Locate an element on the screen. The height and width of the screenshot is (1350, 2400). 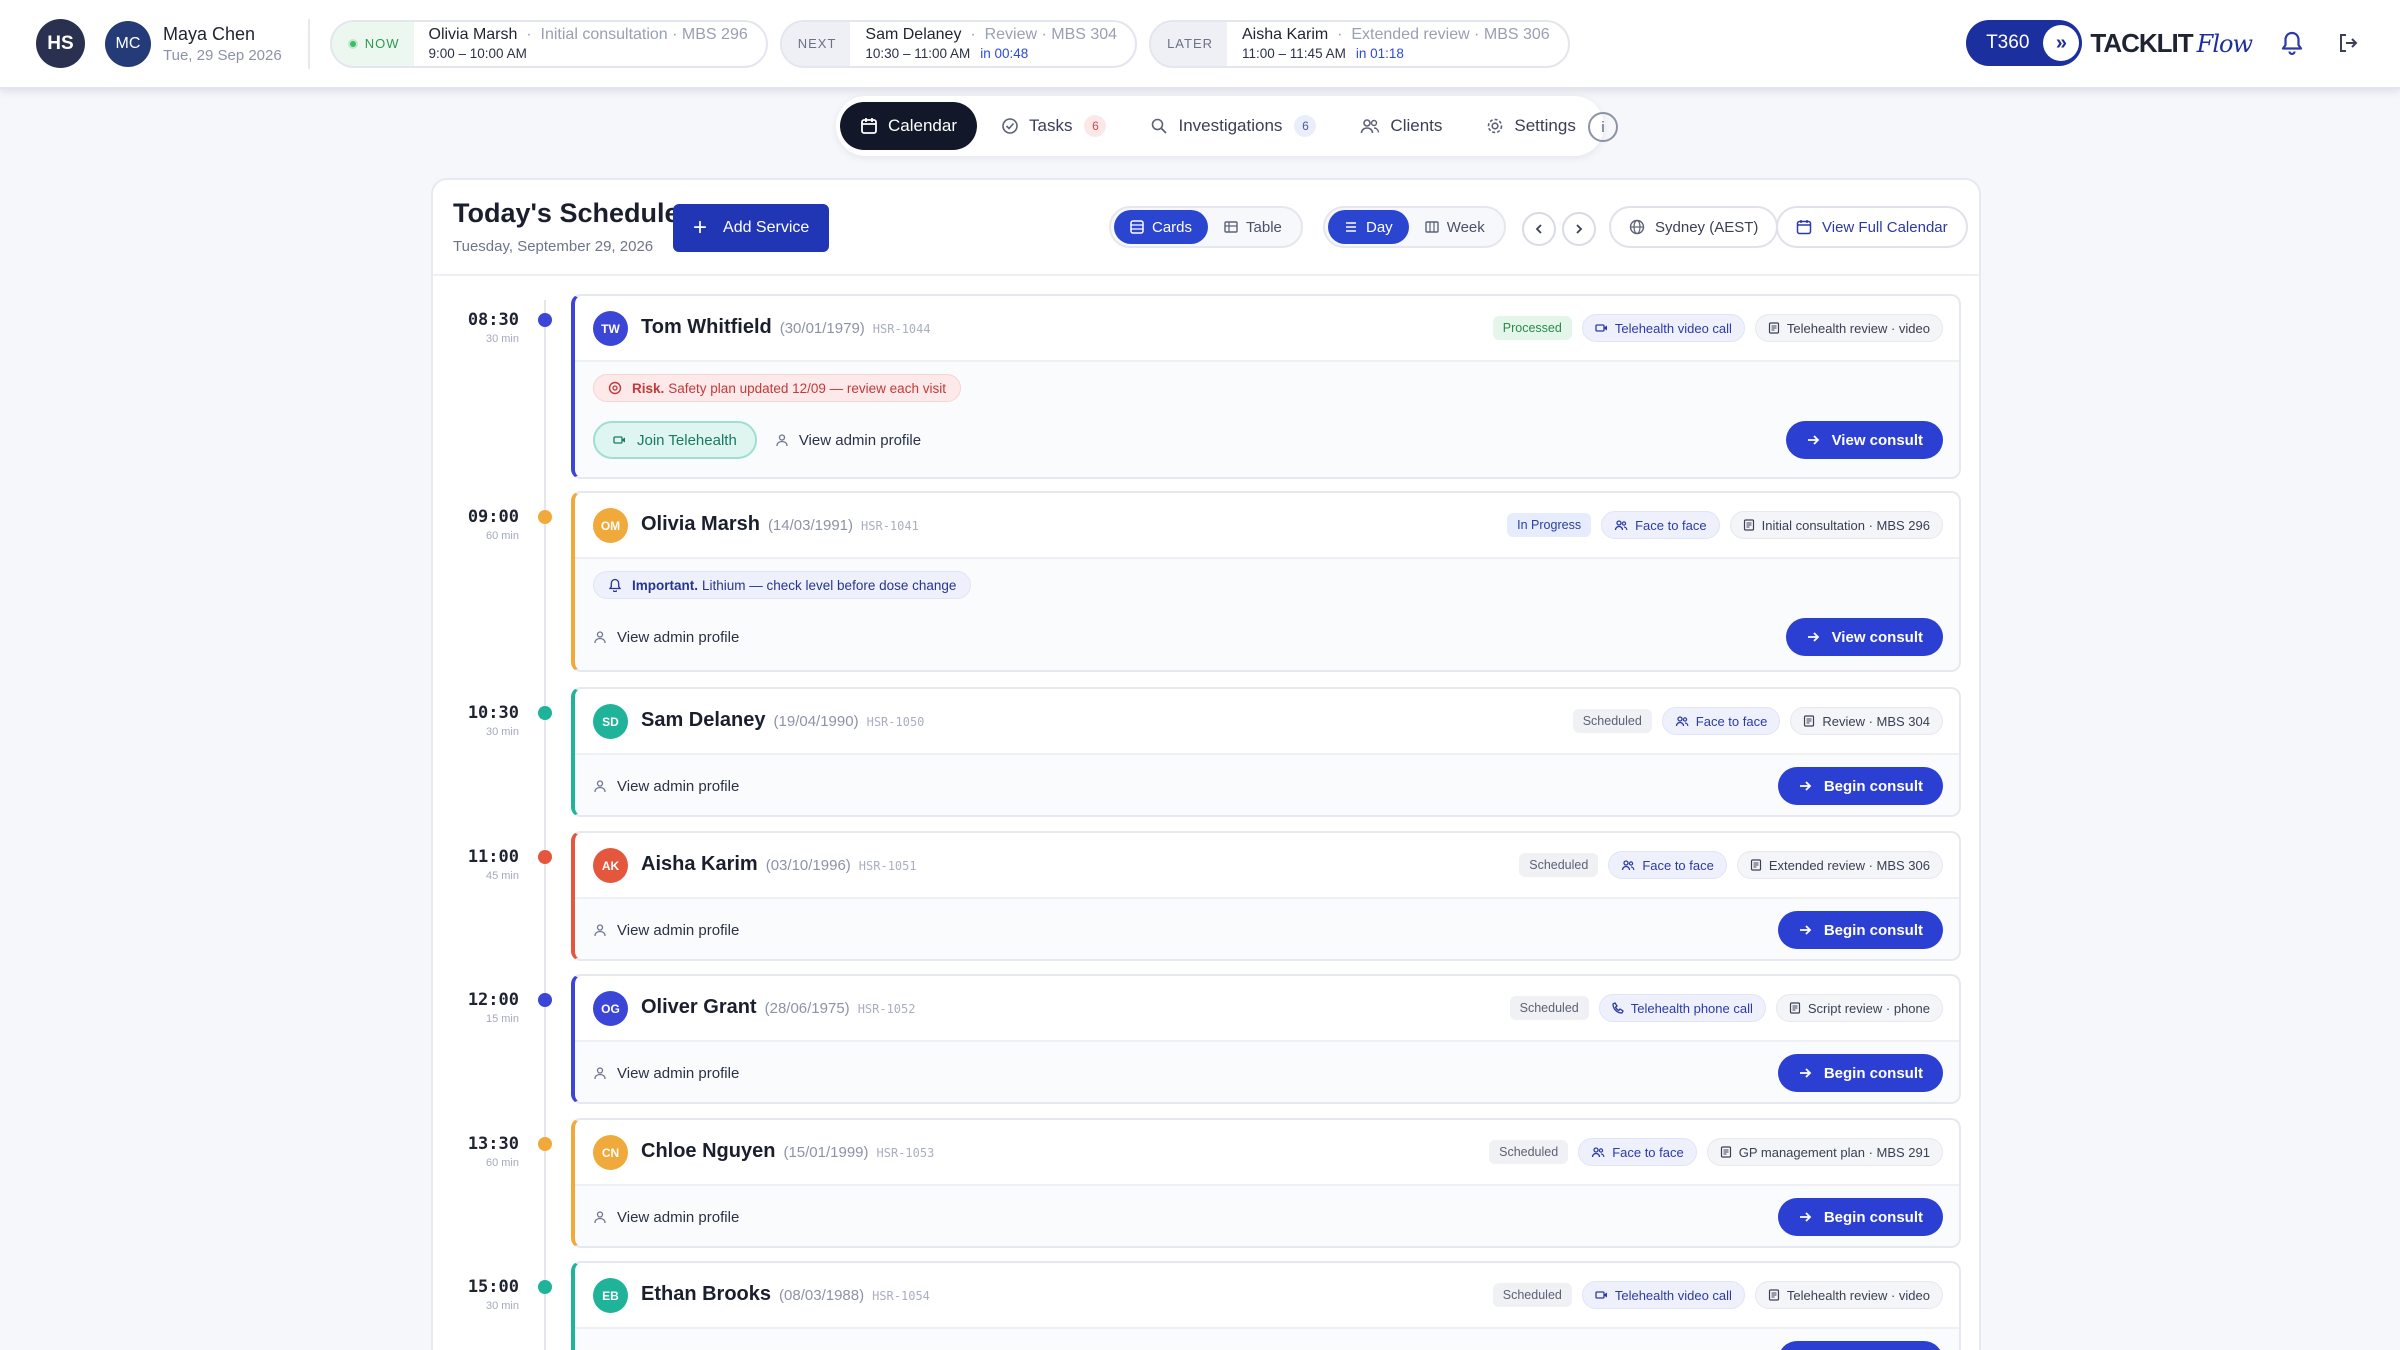
card-body: View admin profile Begin consult is located at coordinates (1267, 785).